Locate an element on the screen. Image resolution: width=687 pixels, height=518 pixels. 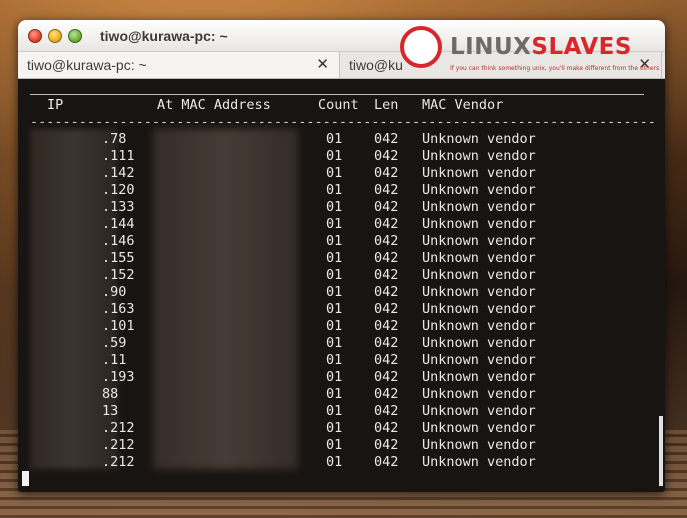
ip-cell: .163 is located at coordinates (118, 309).